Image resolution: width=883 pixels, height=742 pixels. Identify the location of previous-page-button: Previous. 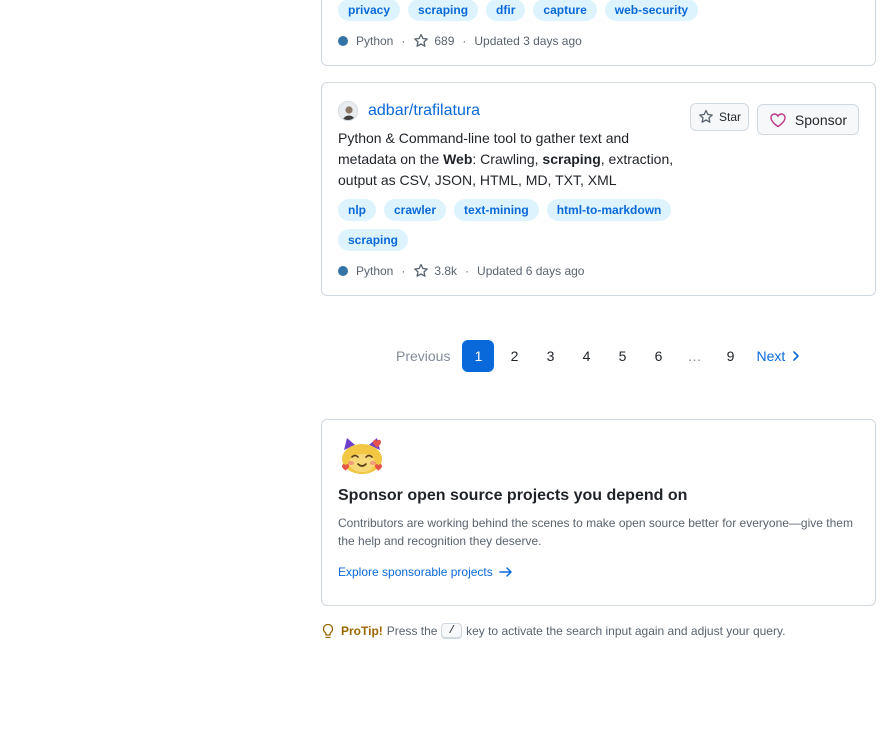
(423, 356).